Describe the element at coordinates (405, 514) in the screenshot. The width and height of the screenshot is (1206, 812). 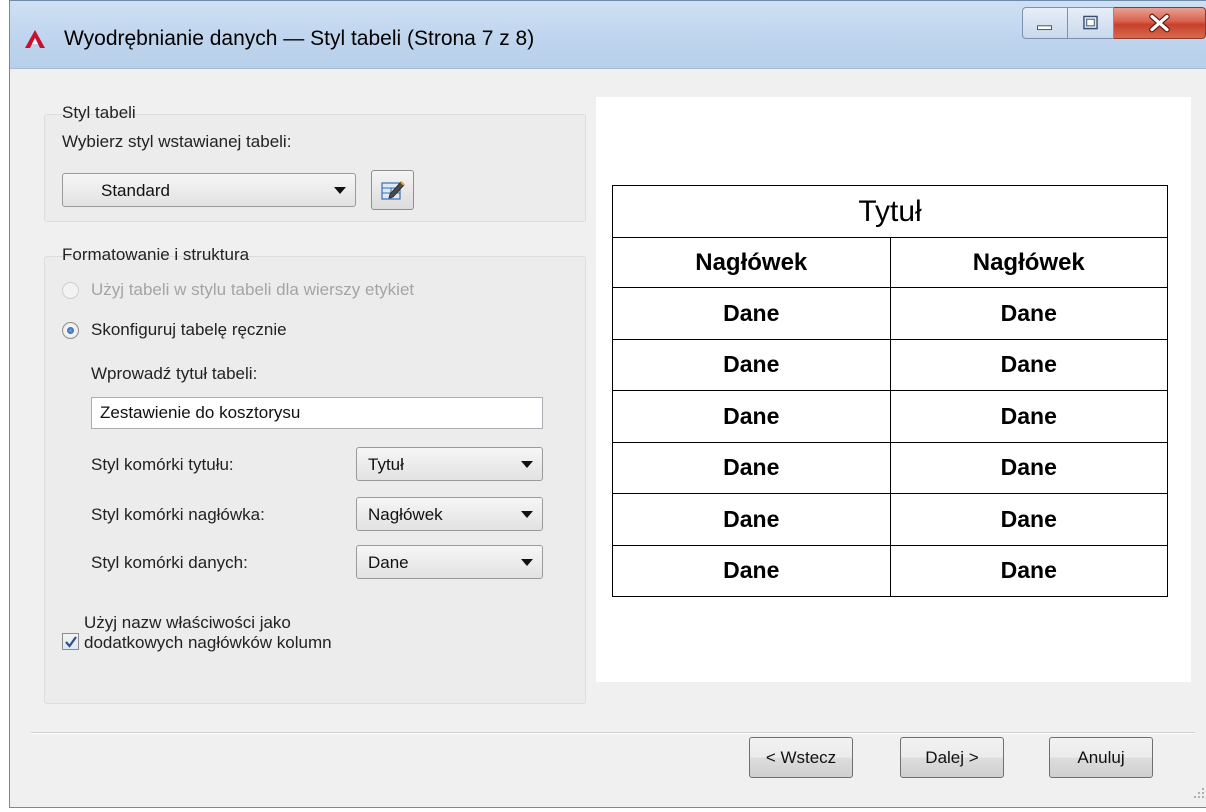
I see `header-cell-style-value: Nagłówek` at that location.